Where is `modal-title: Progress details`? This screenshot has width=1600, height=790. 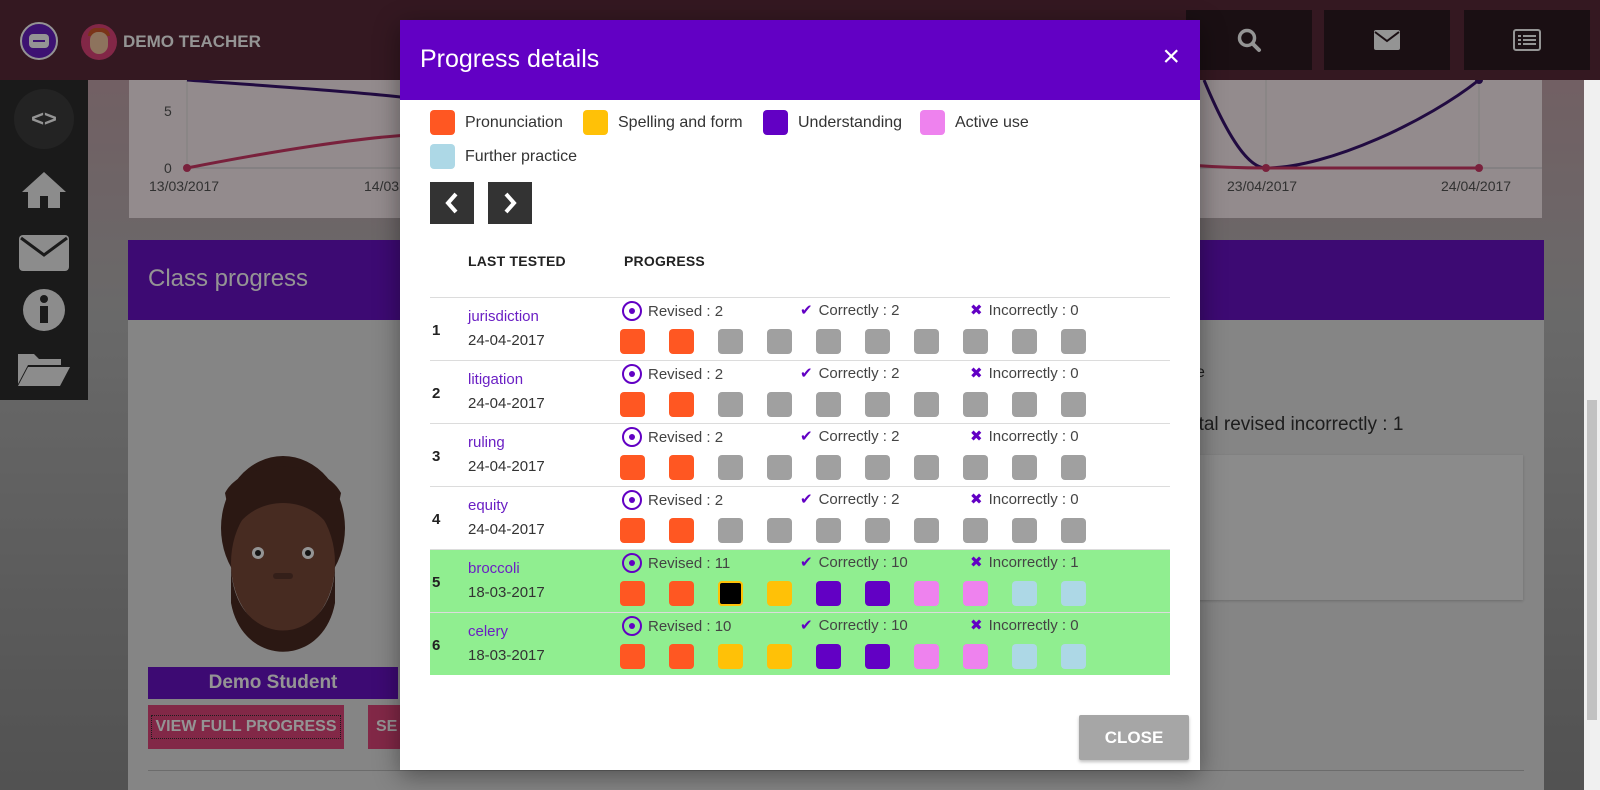 modal-title: Progress details is located at coordinates (510, 59).